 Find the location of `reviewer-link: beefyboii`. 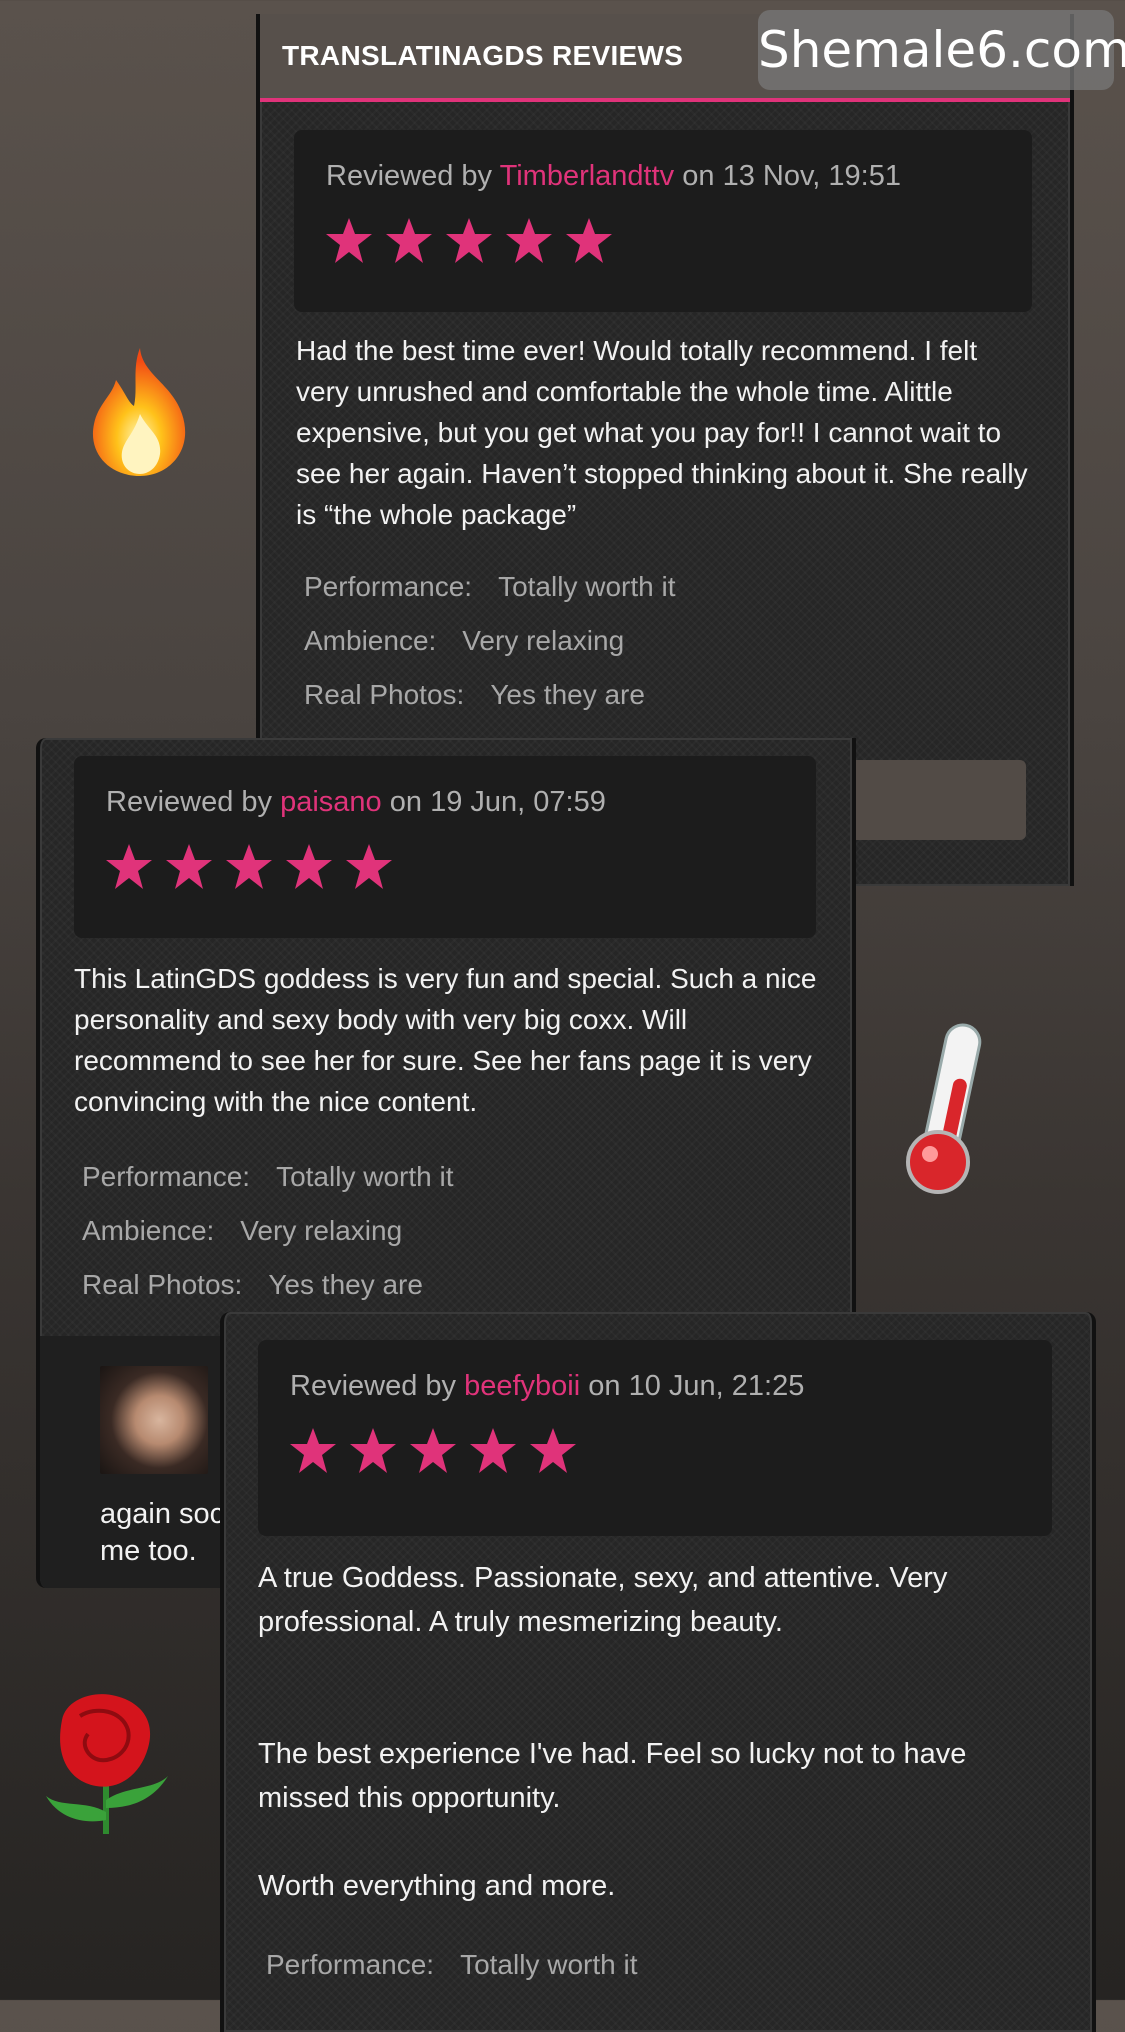

reviewer-link: beefyboii is located at coordinates (522, 1386).